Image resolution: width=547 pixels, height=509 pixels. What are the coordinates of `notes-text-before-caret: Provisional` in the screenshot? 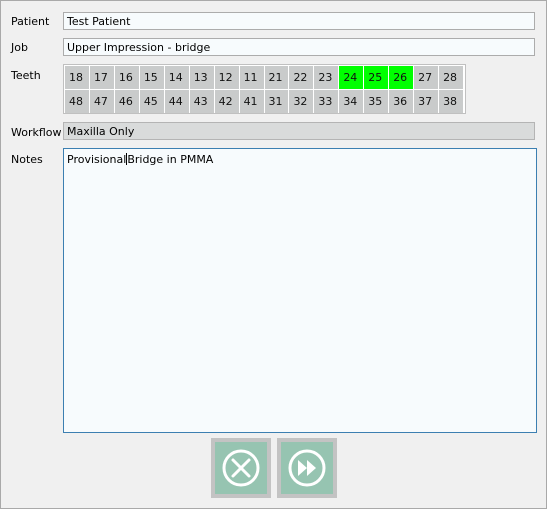 It's located at (97, 159).